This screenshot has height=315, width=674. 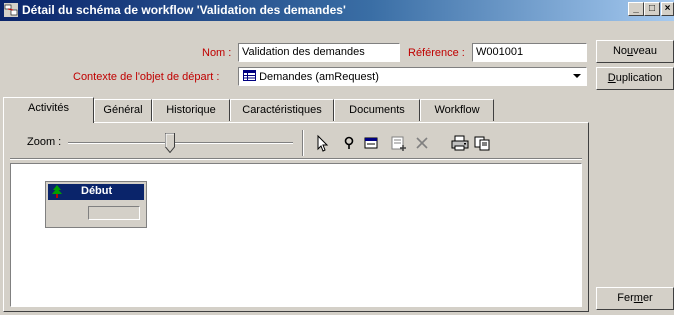 What do you see at coordinates (635, 51) in the screenshot?
I see `new-button: Nouveau` at bounding box center [635, 51].